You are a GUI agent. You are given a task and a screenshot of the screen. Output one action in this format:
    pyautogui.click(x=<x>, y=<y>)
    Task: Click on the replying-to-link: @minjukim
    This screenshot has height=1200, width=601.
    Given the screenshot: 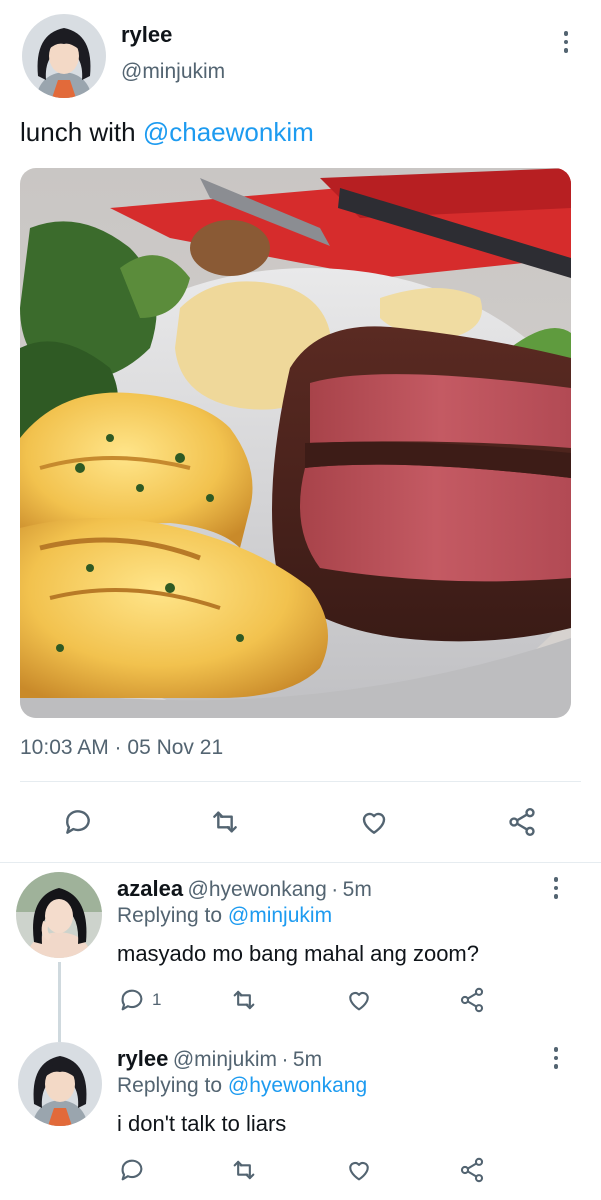 What is the action you would take?
    pyautogui.click(x=280, y=915)
    